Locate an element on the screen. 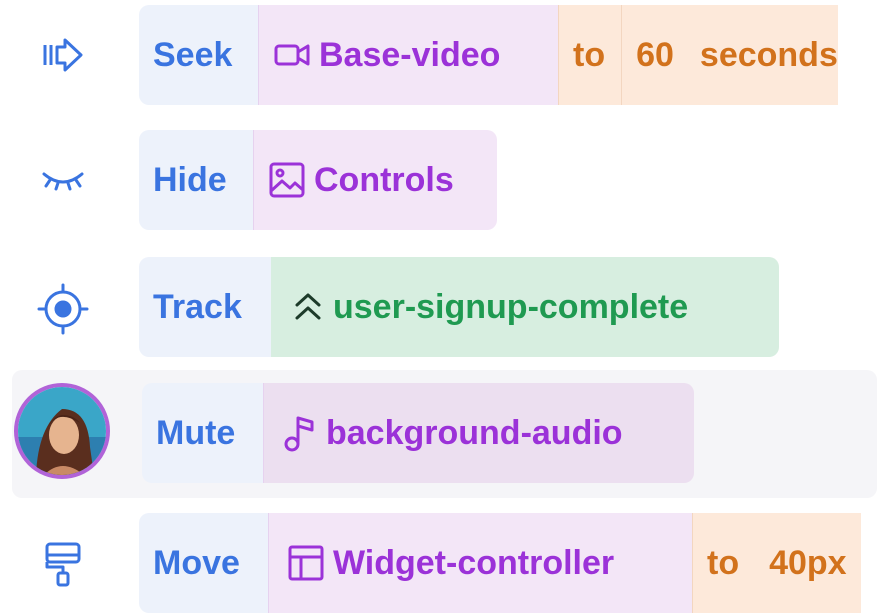  target-label: background-audio is located at coordinates (474, 432).